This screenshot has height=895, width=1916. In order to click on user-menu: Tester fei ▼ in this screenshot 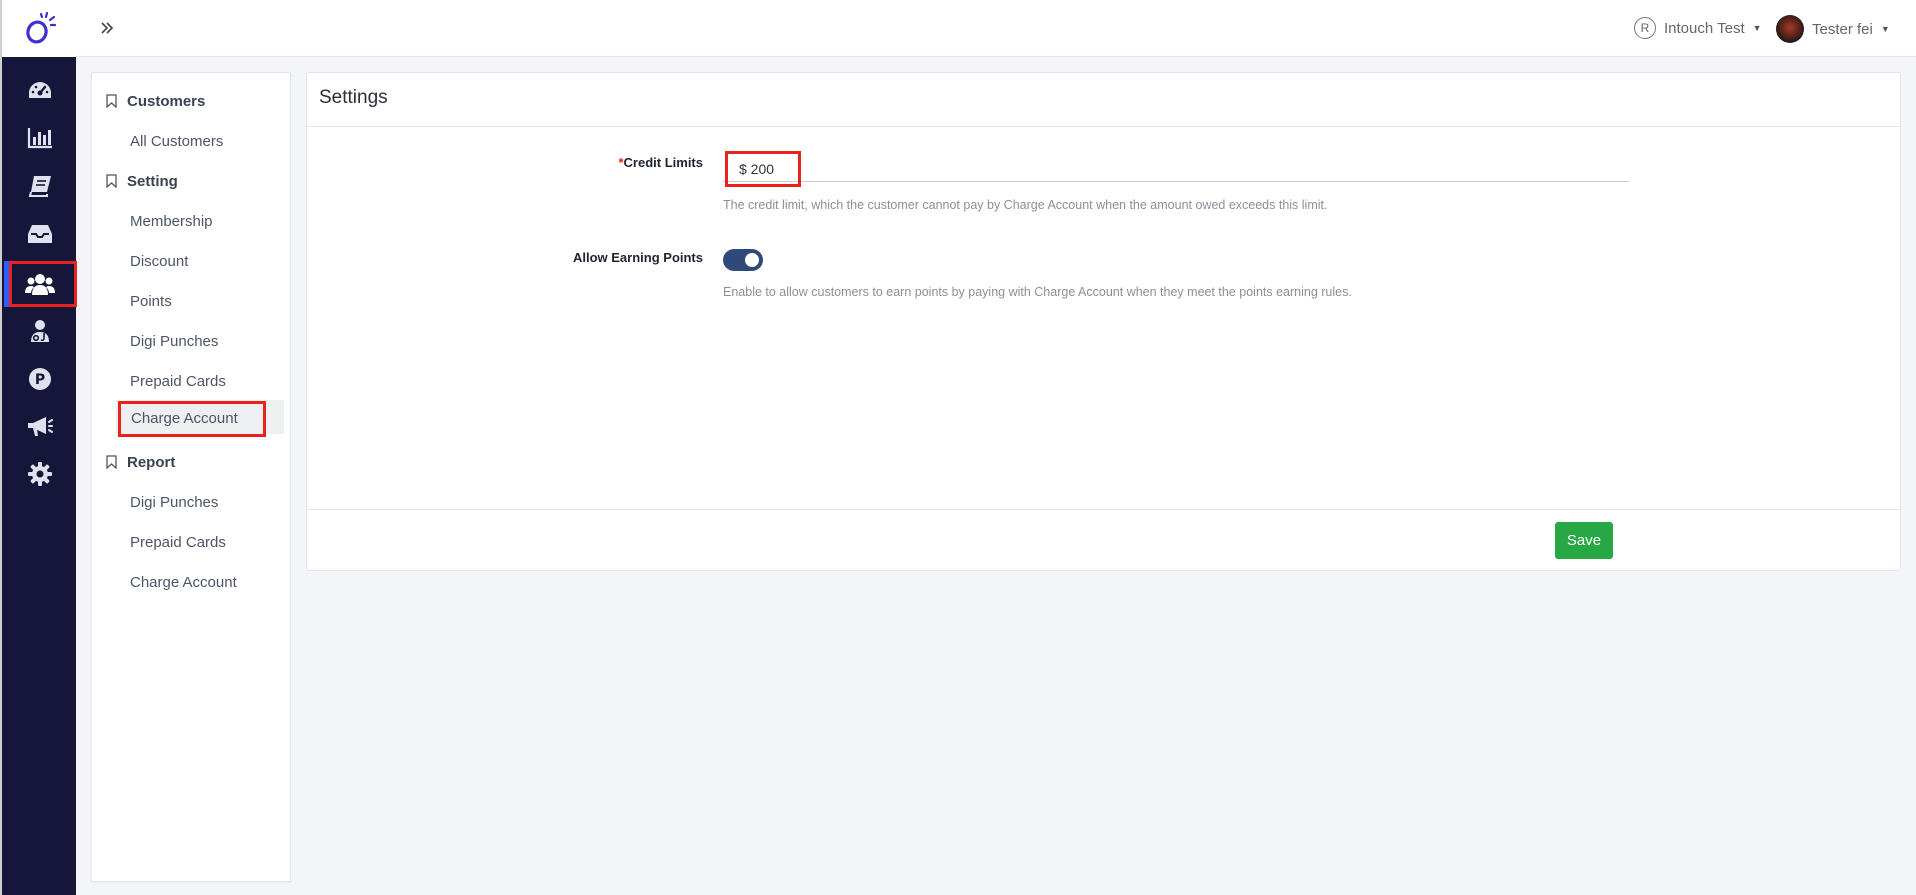, I will do `click(1833, 29)`.